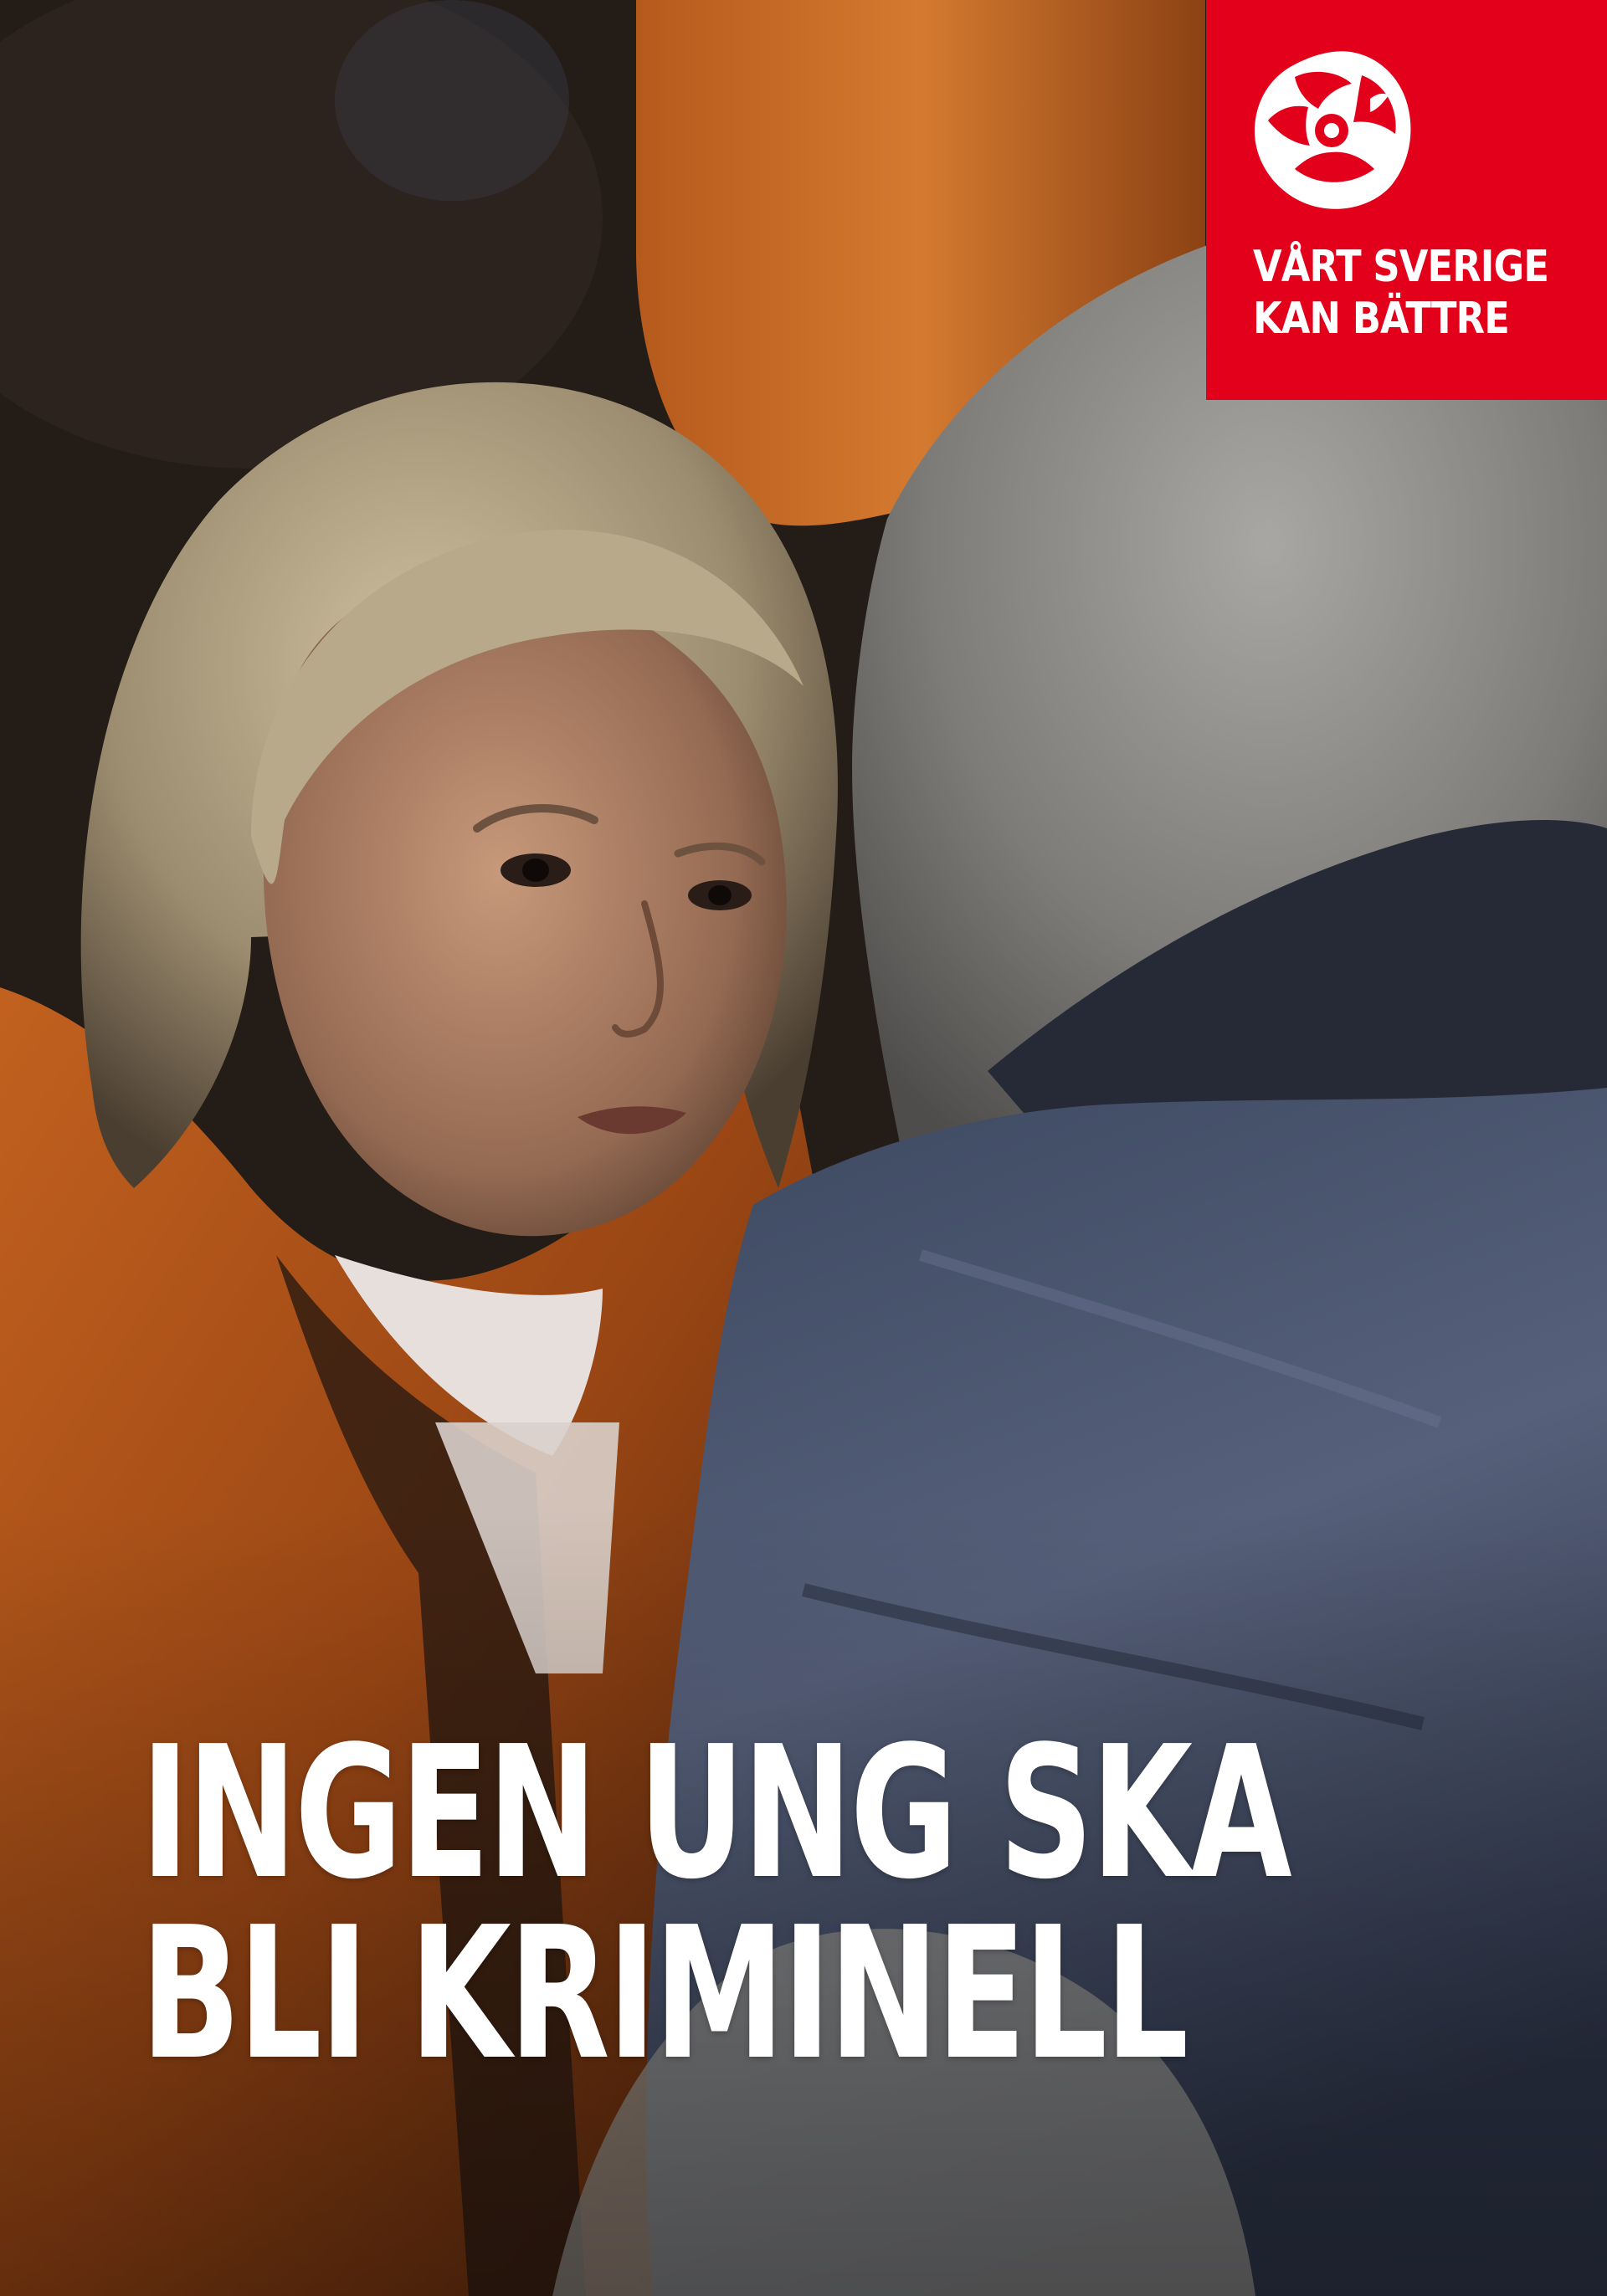  I want to click on rose-icon, so click(1333, 130).